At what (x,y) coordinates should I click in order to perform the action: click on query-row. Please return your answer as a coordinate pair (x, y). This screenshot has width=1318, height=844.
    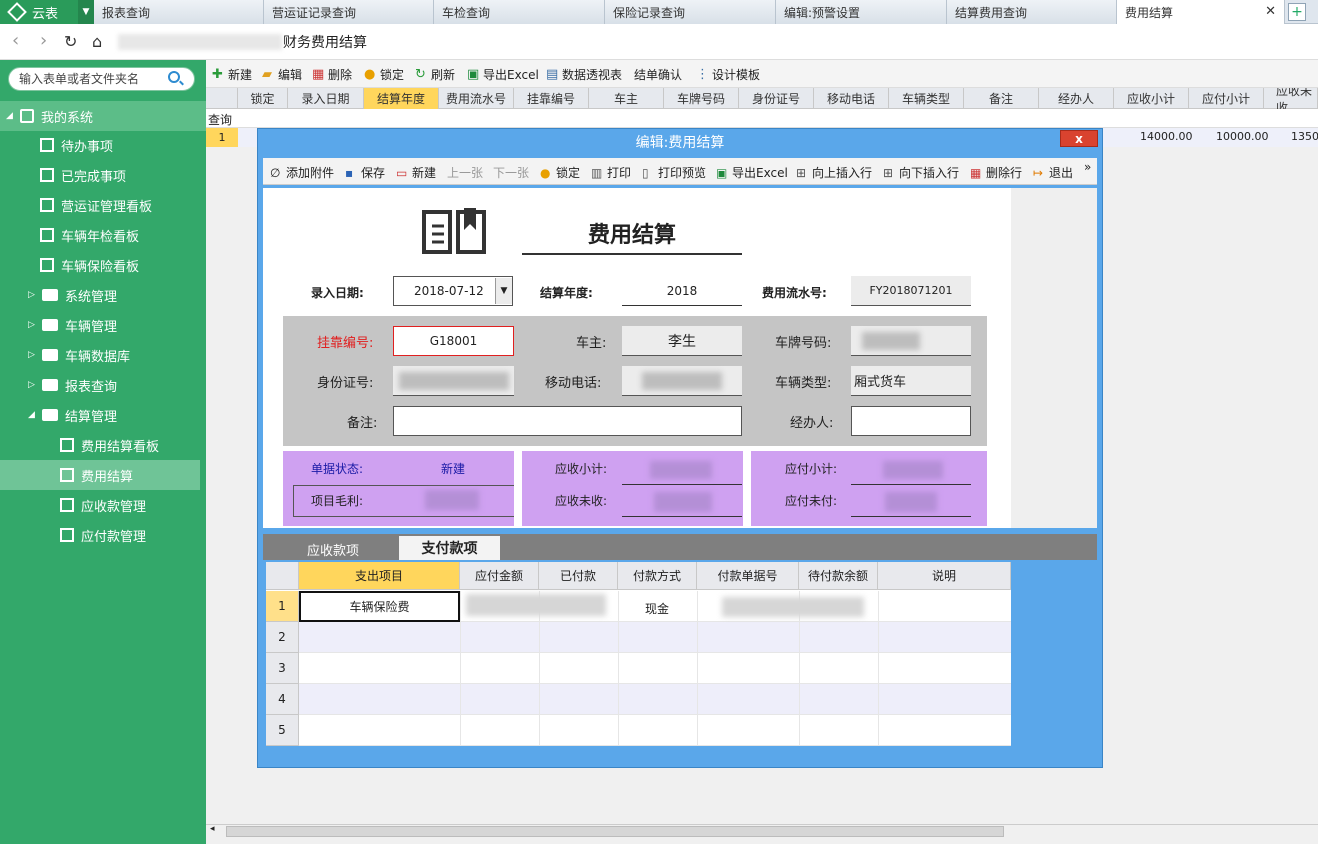
    Looking at the image, I should click on (762, 118).